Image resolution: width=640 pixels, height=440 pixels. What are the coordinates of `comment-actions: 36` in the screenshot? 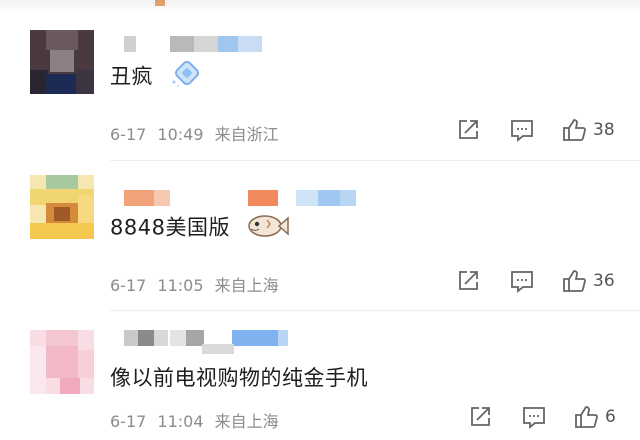 It's located at (545, 281).